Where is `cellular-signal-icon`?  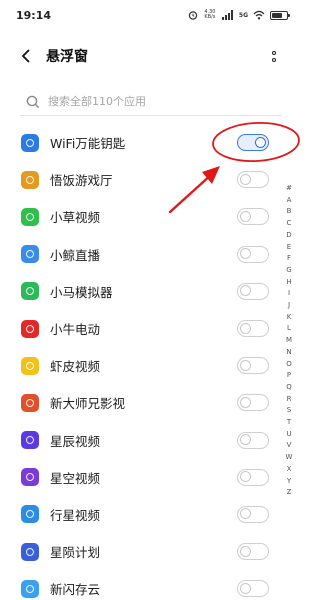
cellular-signal-icon is located at coordinates (227, 15).